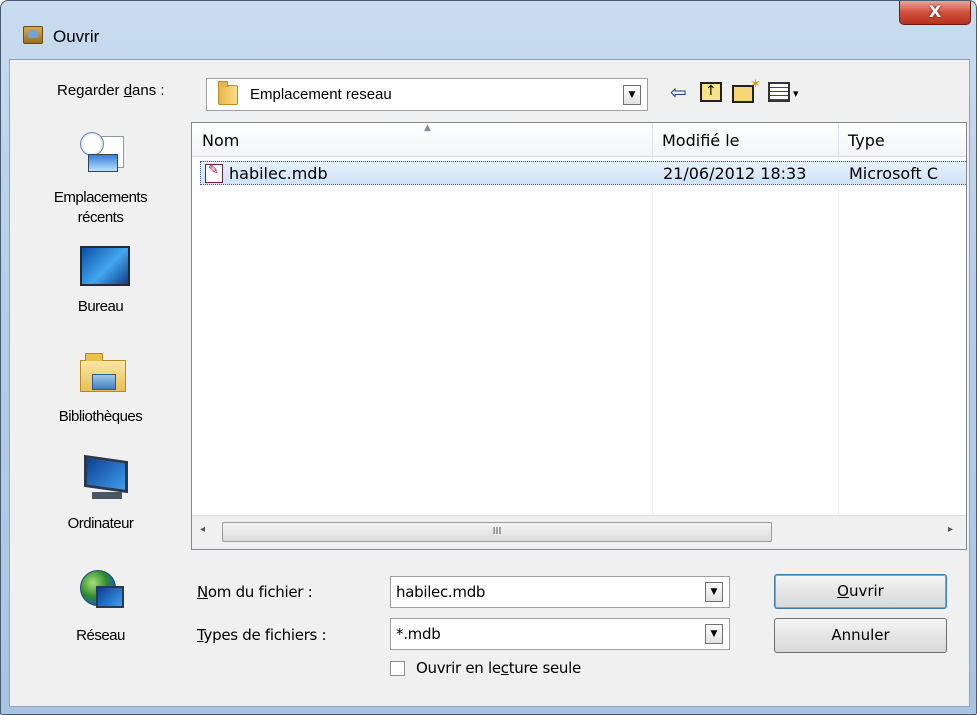 The height and width of the screenshot is (715, 977). What do you see at coordinates (935, 13) in the screenshot?
I see `close-button: X` at bounding box center [935, 13].